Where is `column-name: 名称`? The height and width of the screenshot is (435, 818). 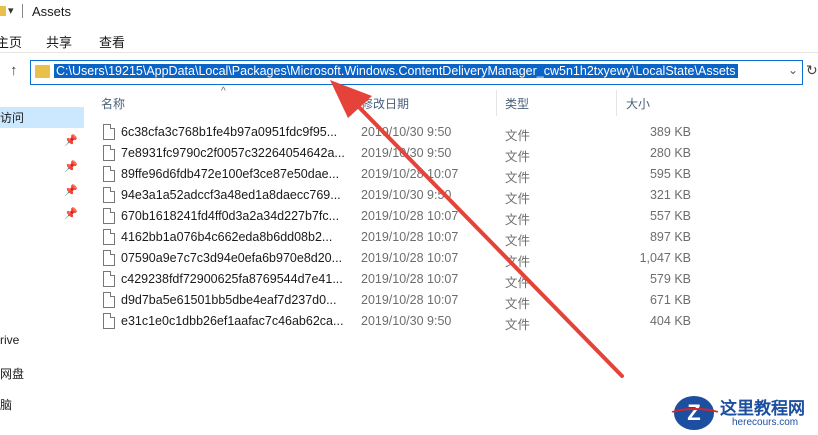 column-name: 名称 is located at coordinates (113, 103).